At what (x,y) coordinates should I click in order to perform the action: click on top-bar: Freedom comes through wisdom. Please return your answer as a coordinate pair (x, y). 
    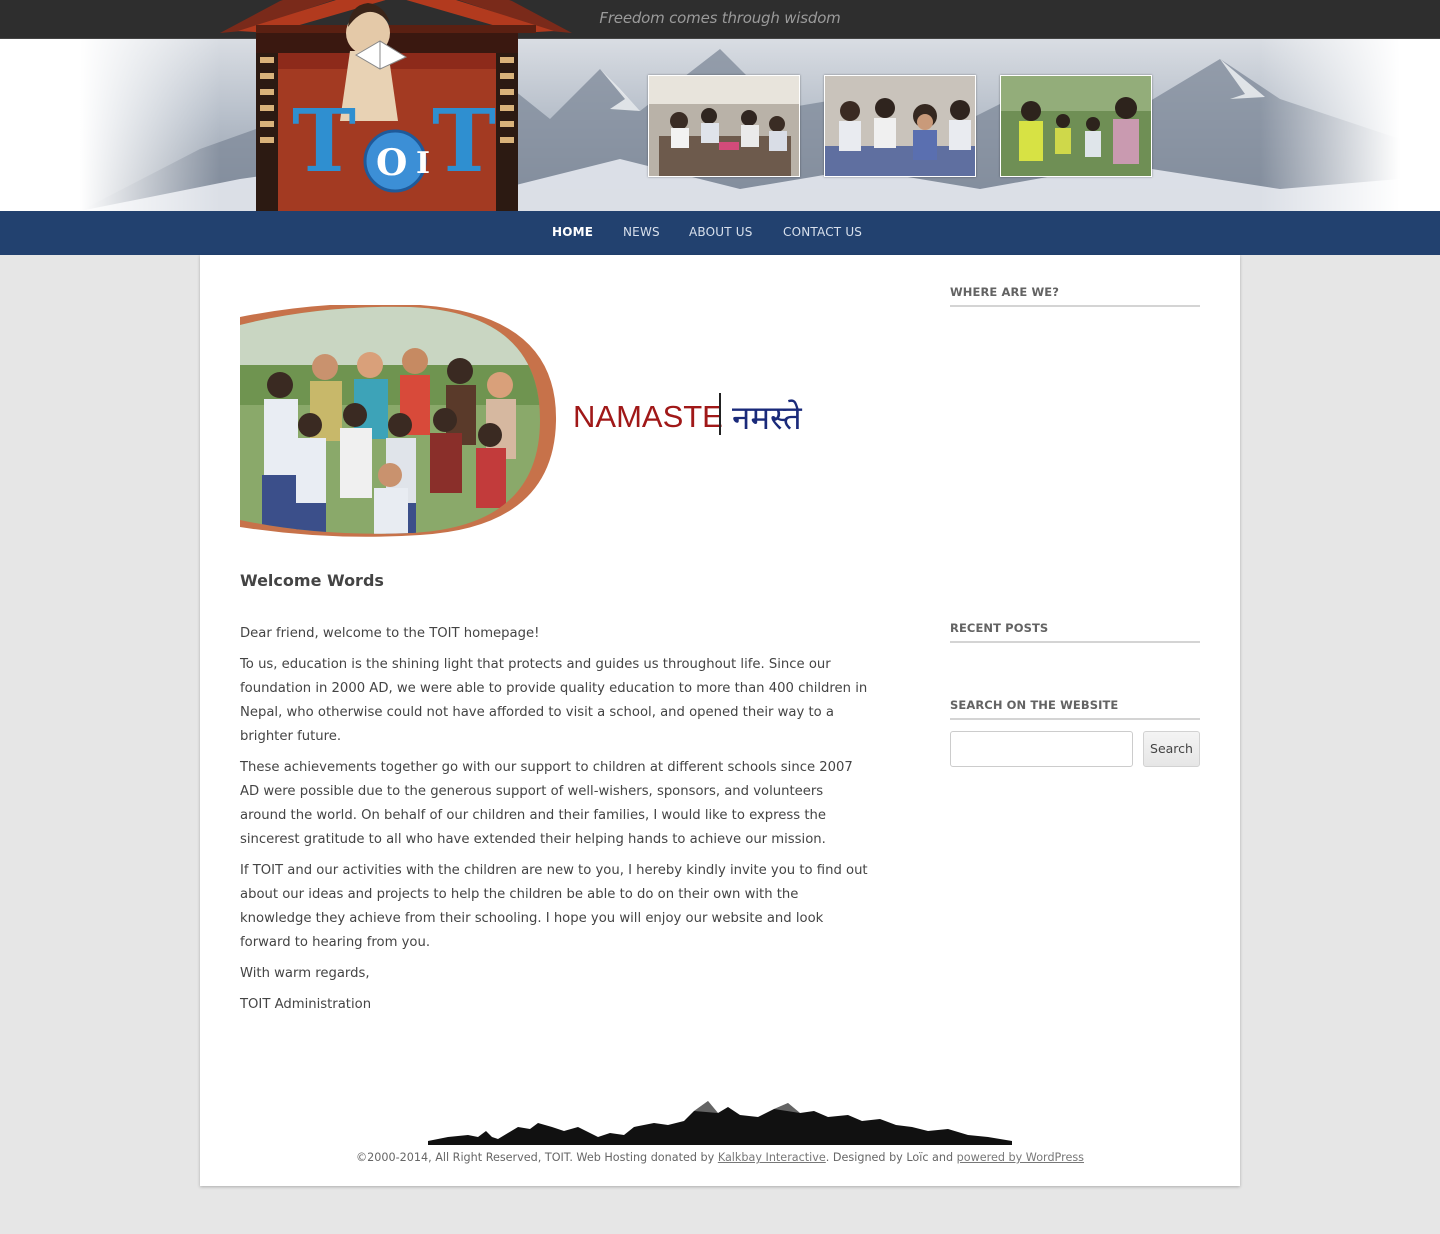
    Looking at the image, I should click on (720, 19).